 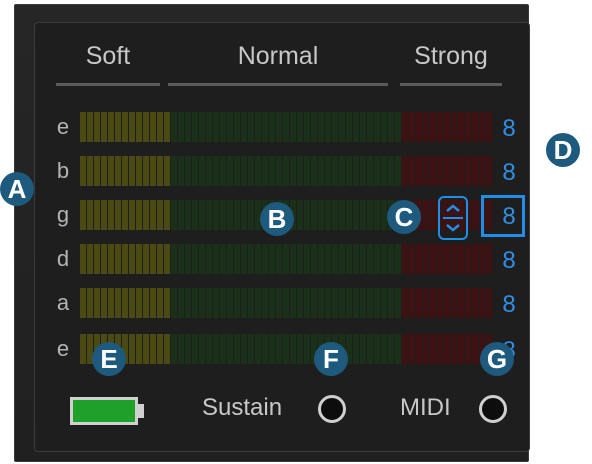 What do you see at coordinates (425, 407) in the screenshot?
I see `midi-label: MIDI` at bounding box center [425, 407].